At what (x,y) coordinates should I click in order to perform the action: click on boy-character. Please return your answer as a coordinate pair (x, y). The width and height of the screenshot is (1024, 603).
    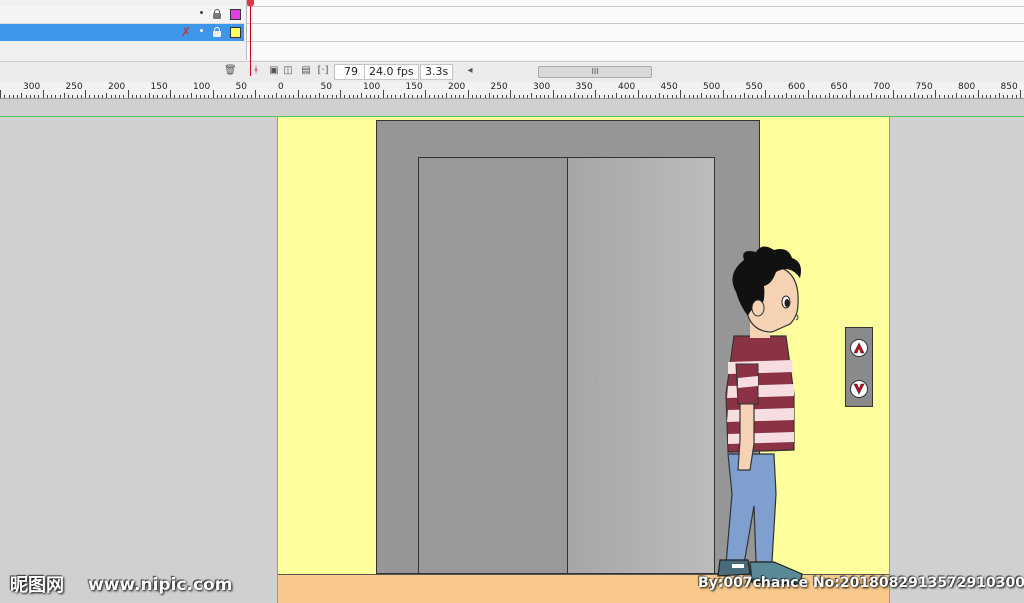
    Looking at the image, I should click on (764, 417).